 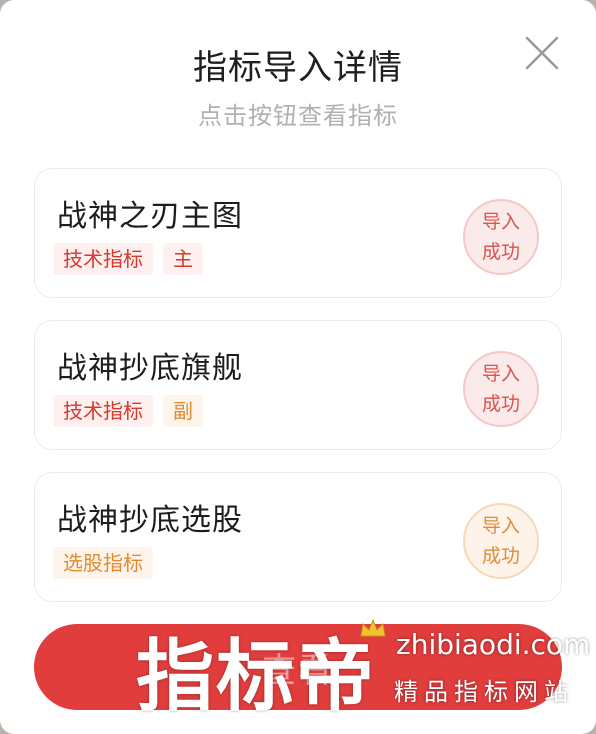 I want to click on dialog-subtitle: 点击按钮查看指标, so click(x=298, y=116).